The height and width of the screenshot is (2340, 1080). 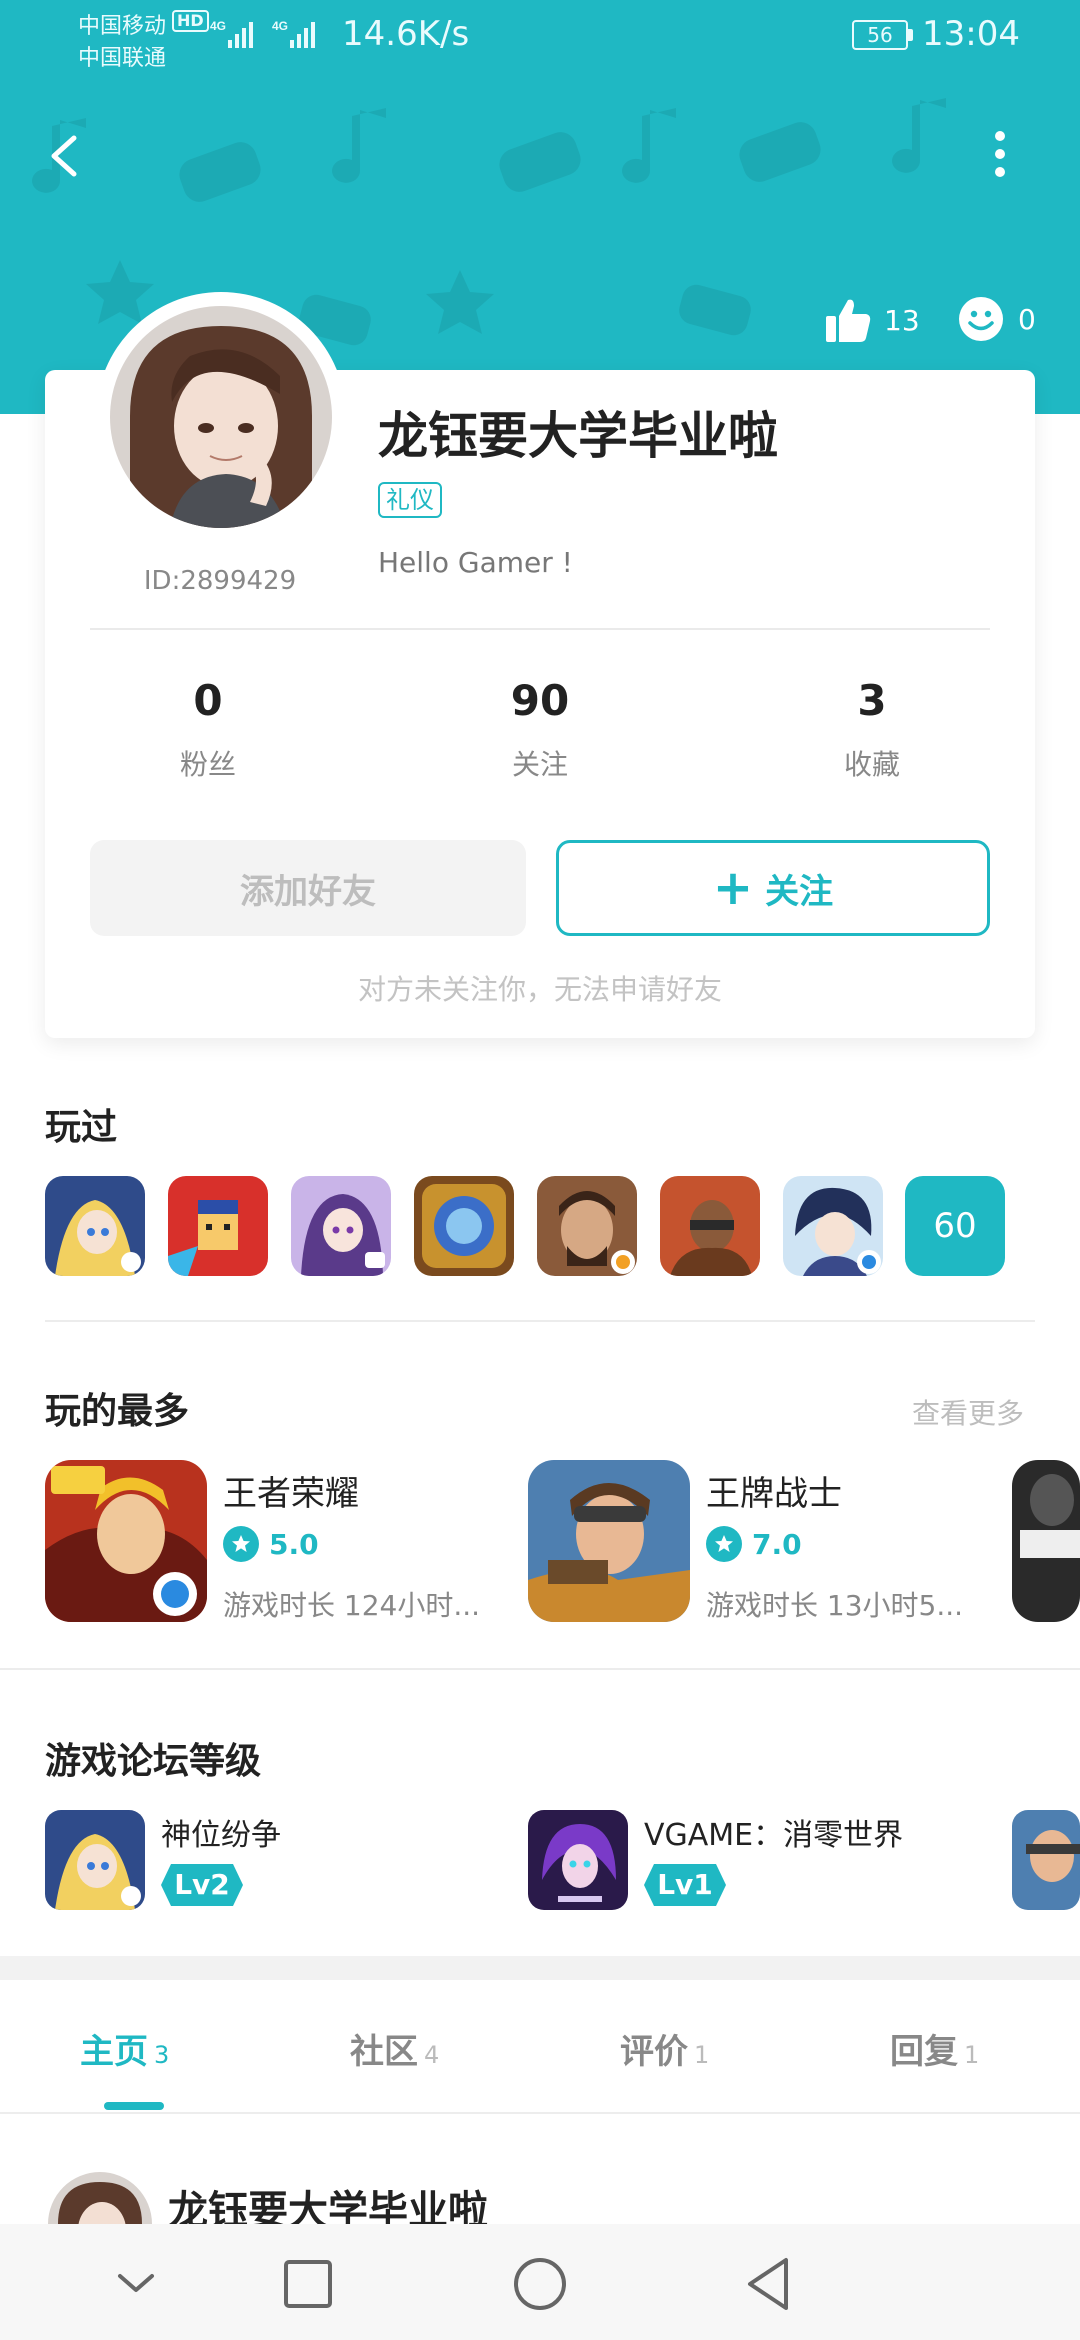 What do you see at coordinates (924, 2052) in the screenshot?
I see `tab-label: 回复` at bounding box center [924, 2052].